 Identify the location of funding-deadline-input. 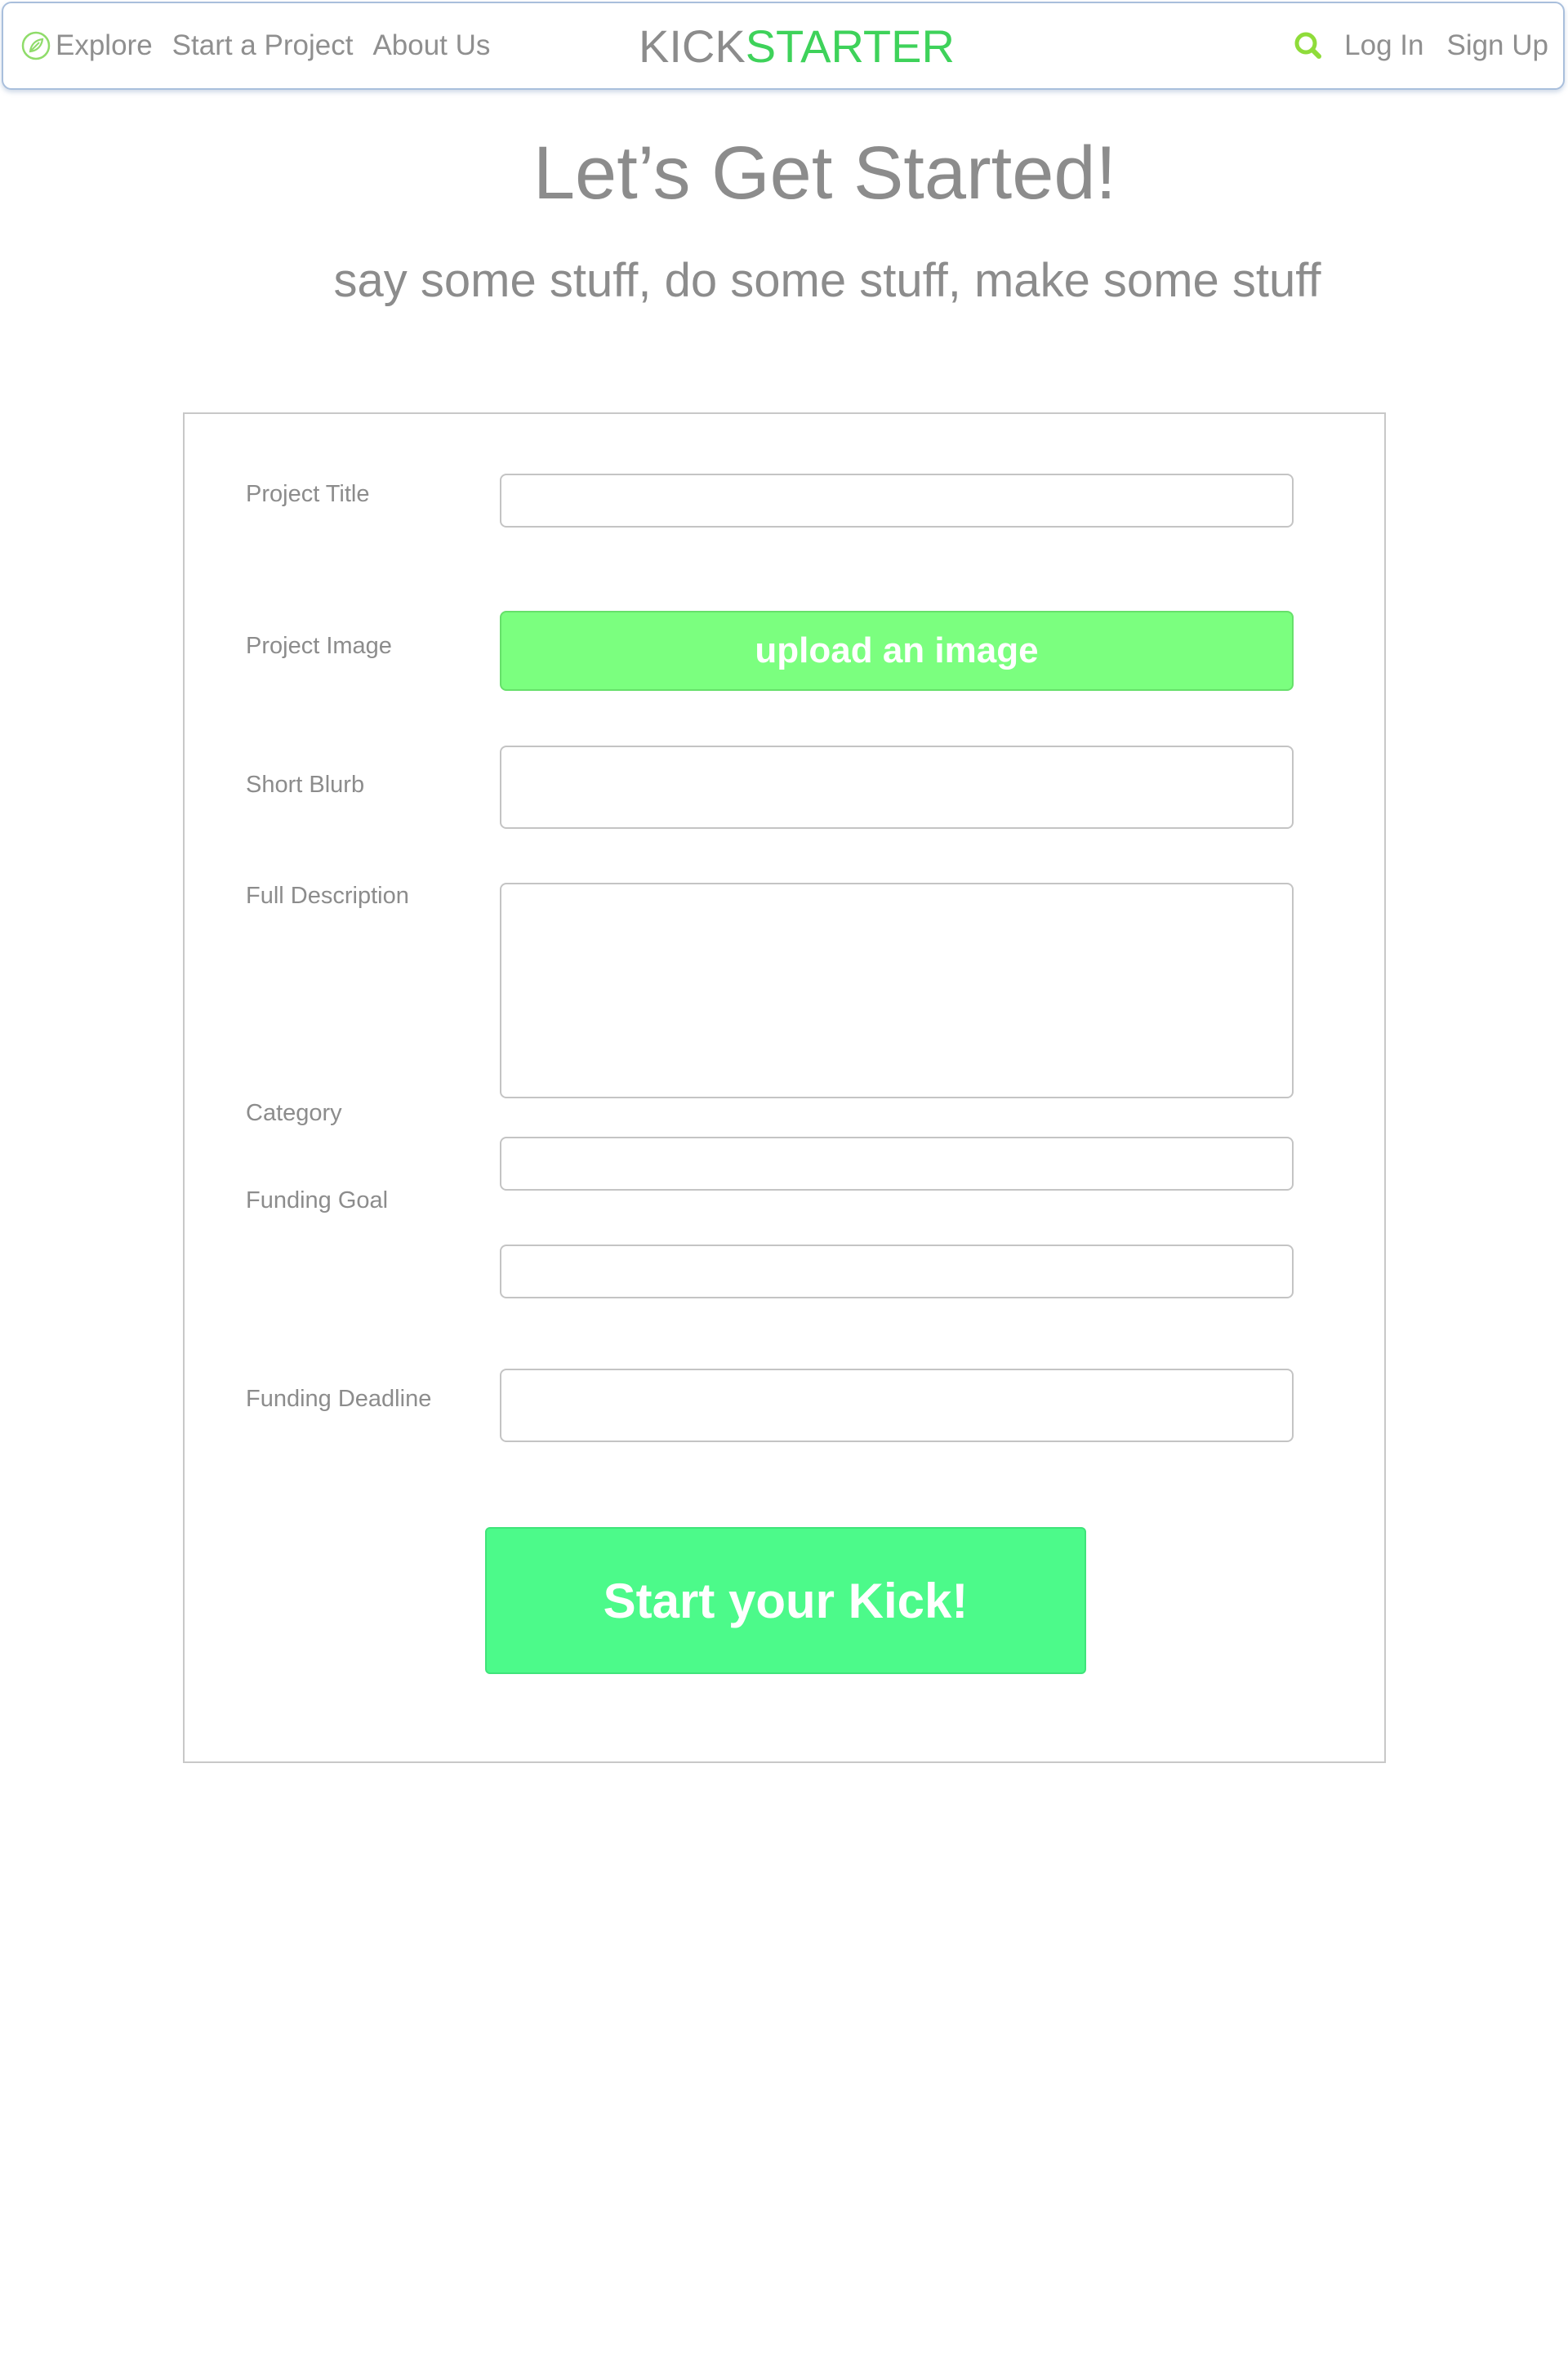
(897, 1405).